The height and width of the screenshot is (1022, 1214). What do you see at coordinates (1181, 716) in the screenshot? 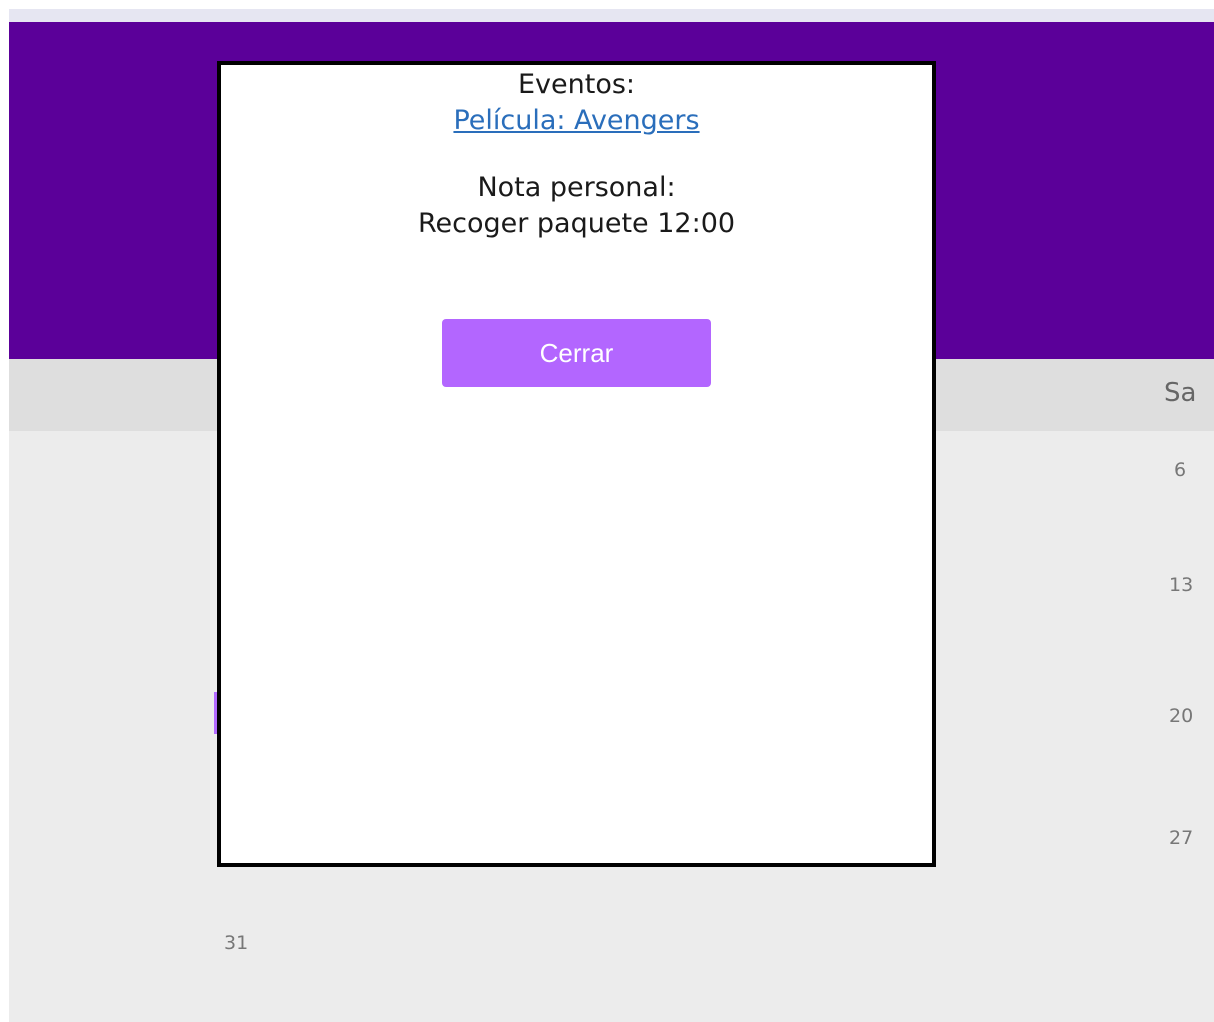
I see `day-20: 20` at bounding box center [1181, 716].